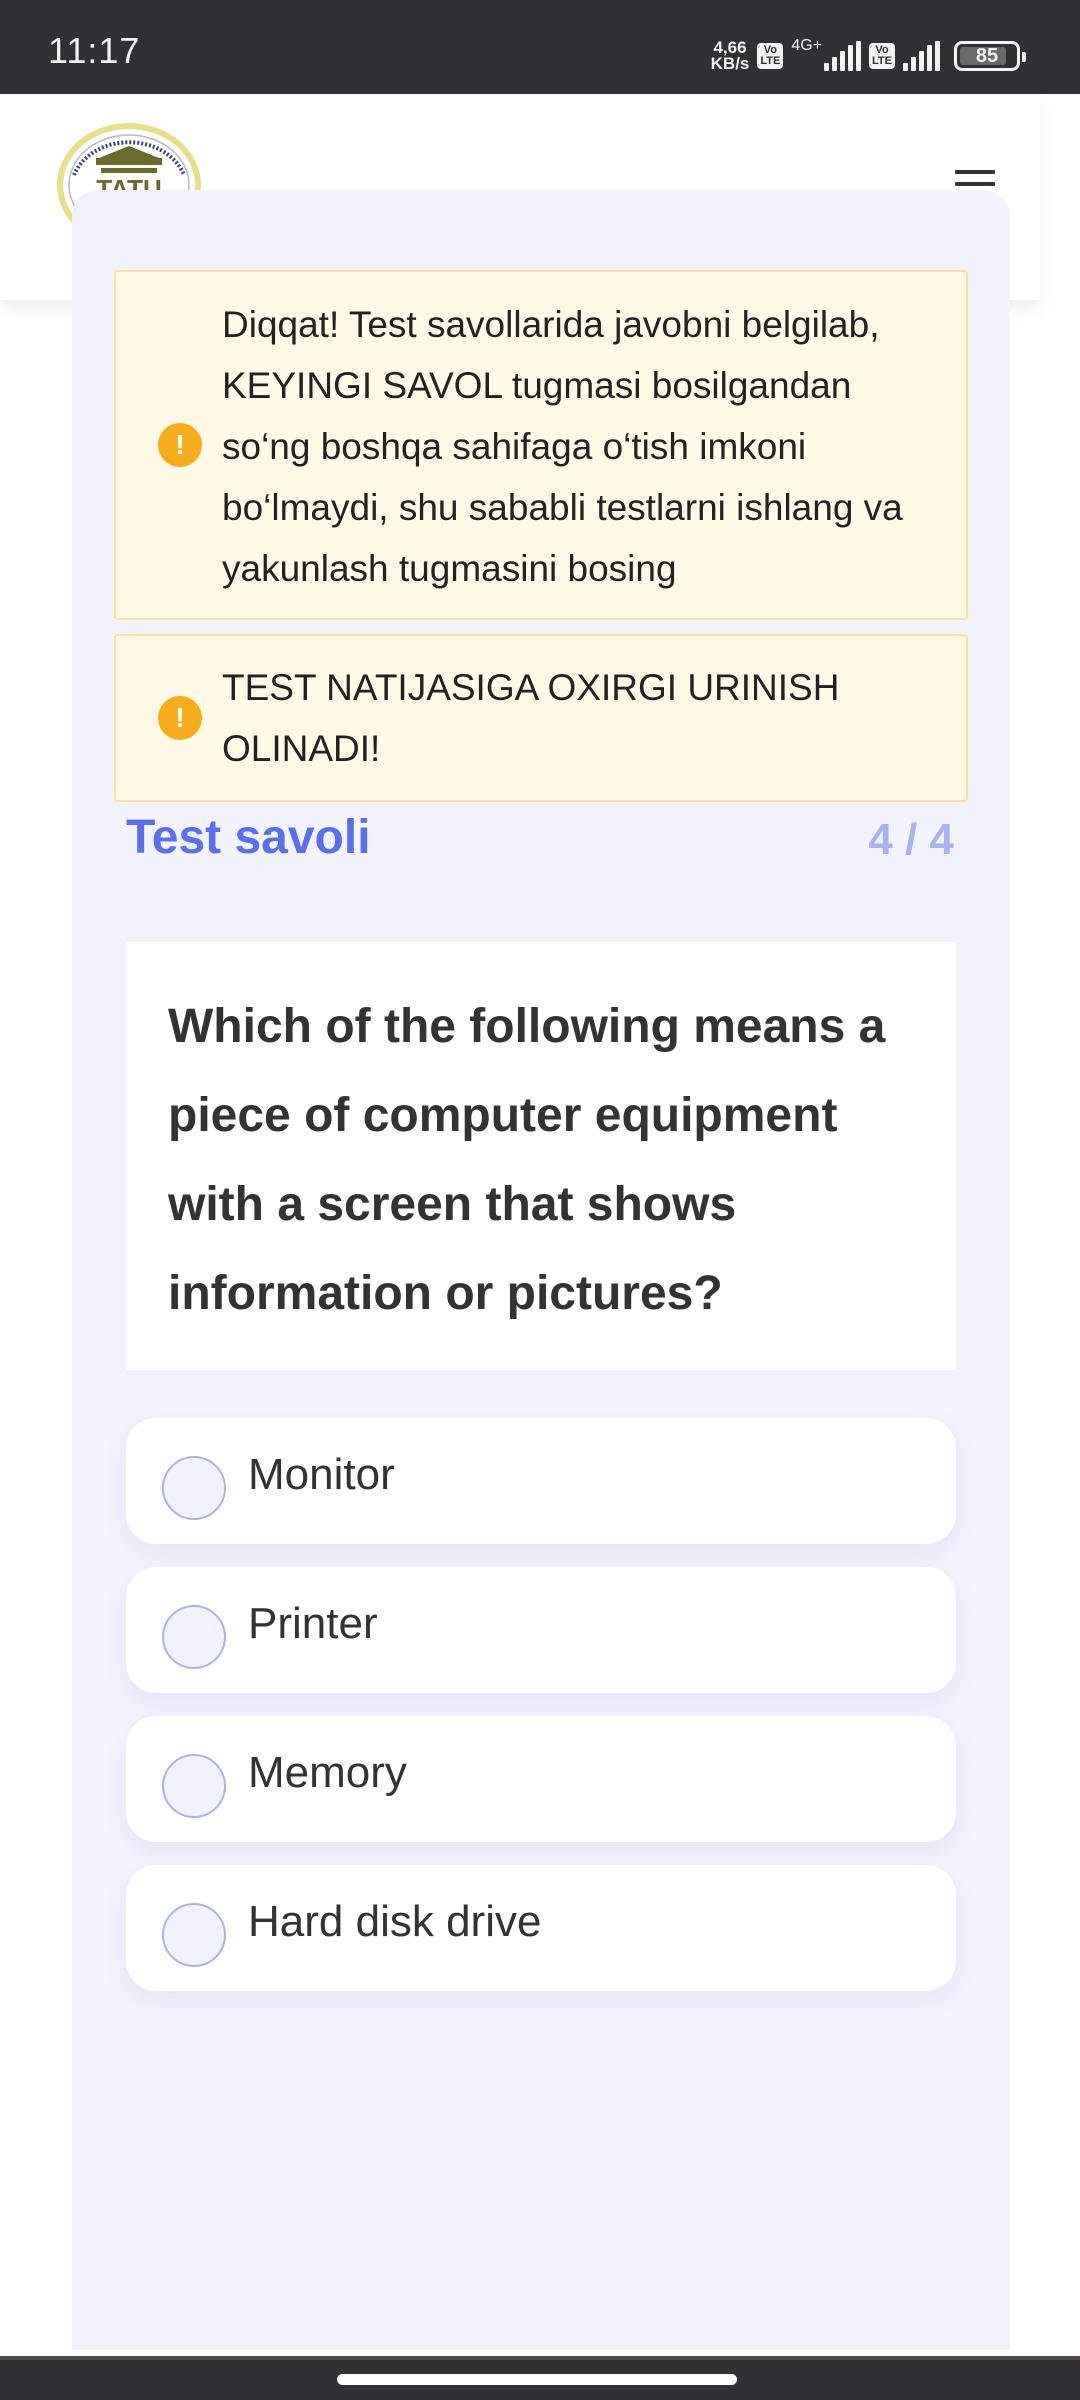 Image resolution: width=1080 pixels, height=2400 pixels. I want to click on status-icons: 4,66 KB/s Vo LTE 4G+ Vo LTE 85, so click(868, 56).